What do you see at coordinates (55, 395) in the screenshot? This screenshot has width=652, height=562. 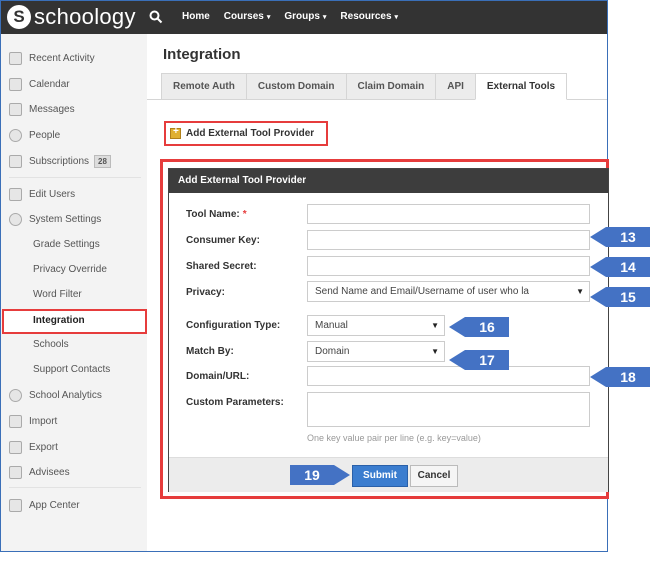 I see `sidebar-item-school-analytics: School Analytics` at bounding box center [55, 395].